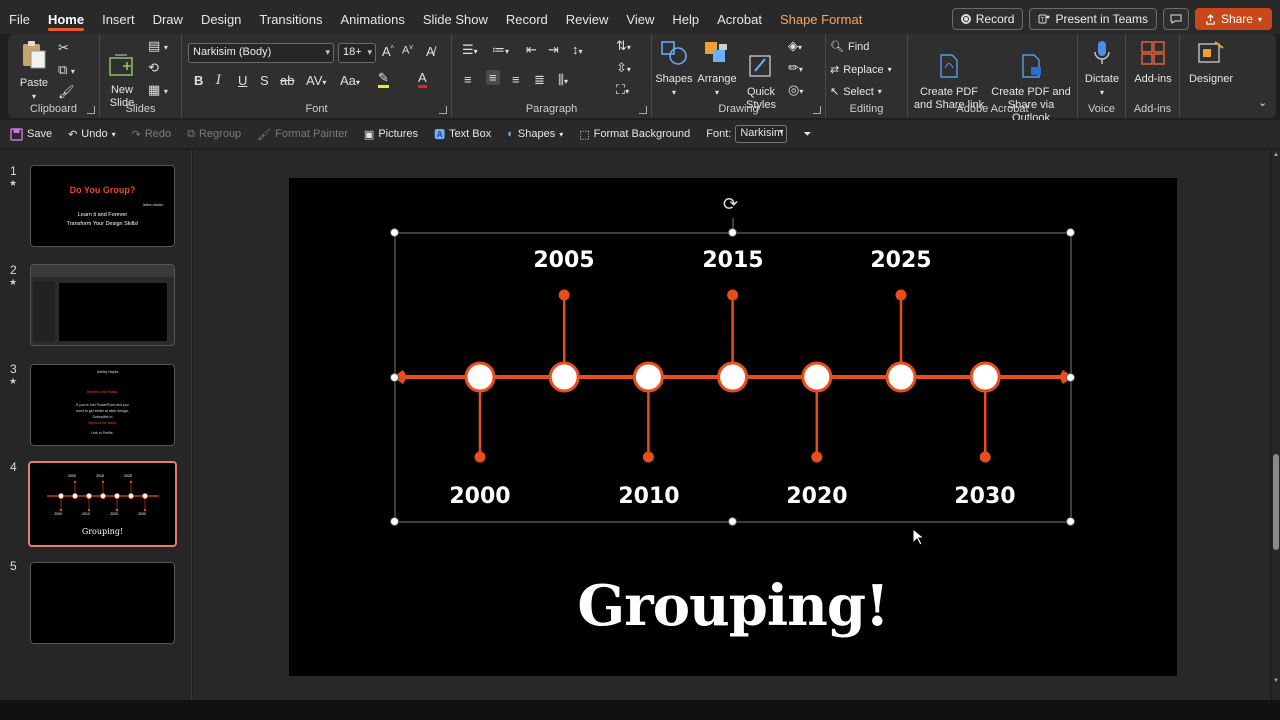  What do you see at coordinates (1276, 155) in the screenshot?
I see `scroll-up-icon: ▲` at bounding box center [1276, 155].